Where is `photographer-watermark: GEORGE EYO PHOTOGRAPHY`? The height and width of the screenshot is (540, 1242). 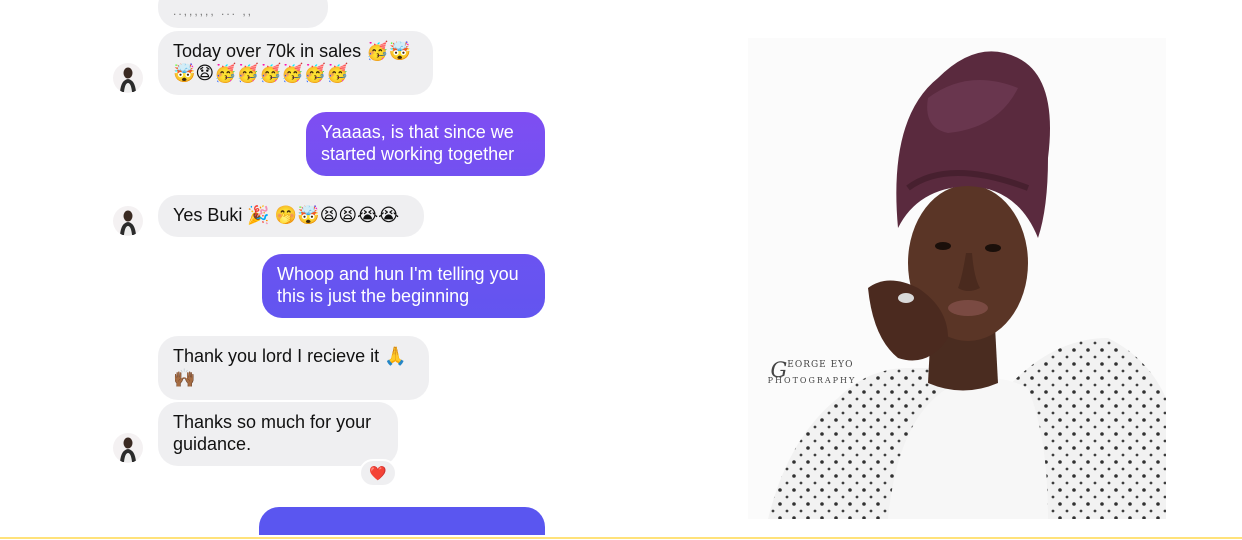 photographer-watermark: GEORGE EYO PHOTOGRAPHY is located at coordinates (815, 371).